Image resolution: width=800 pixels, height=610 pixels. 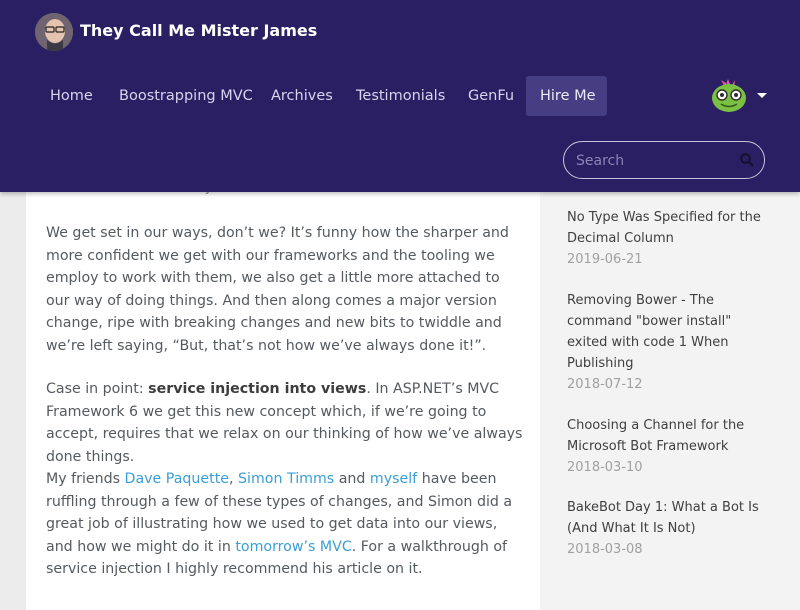 What do you see at coordinates (177, 479) in the screenshot?
I see `link-dave-paquette: Dave Paquette` at bounding box center [177, 479].